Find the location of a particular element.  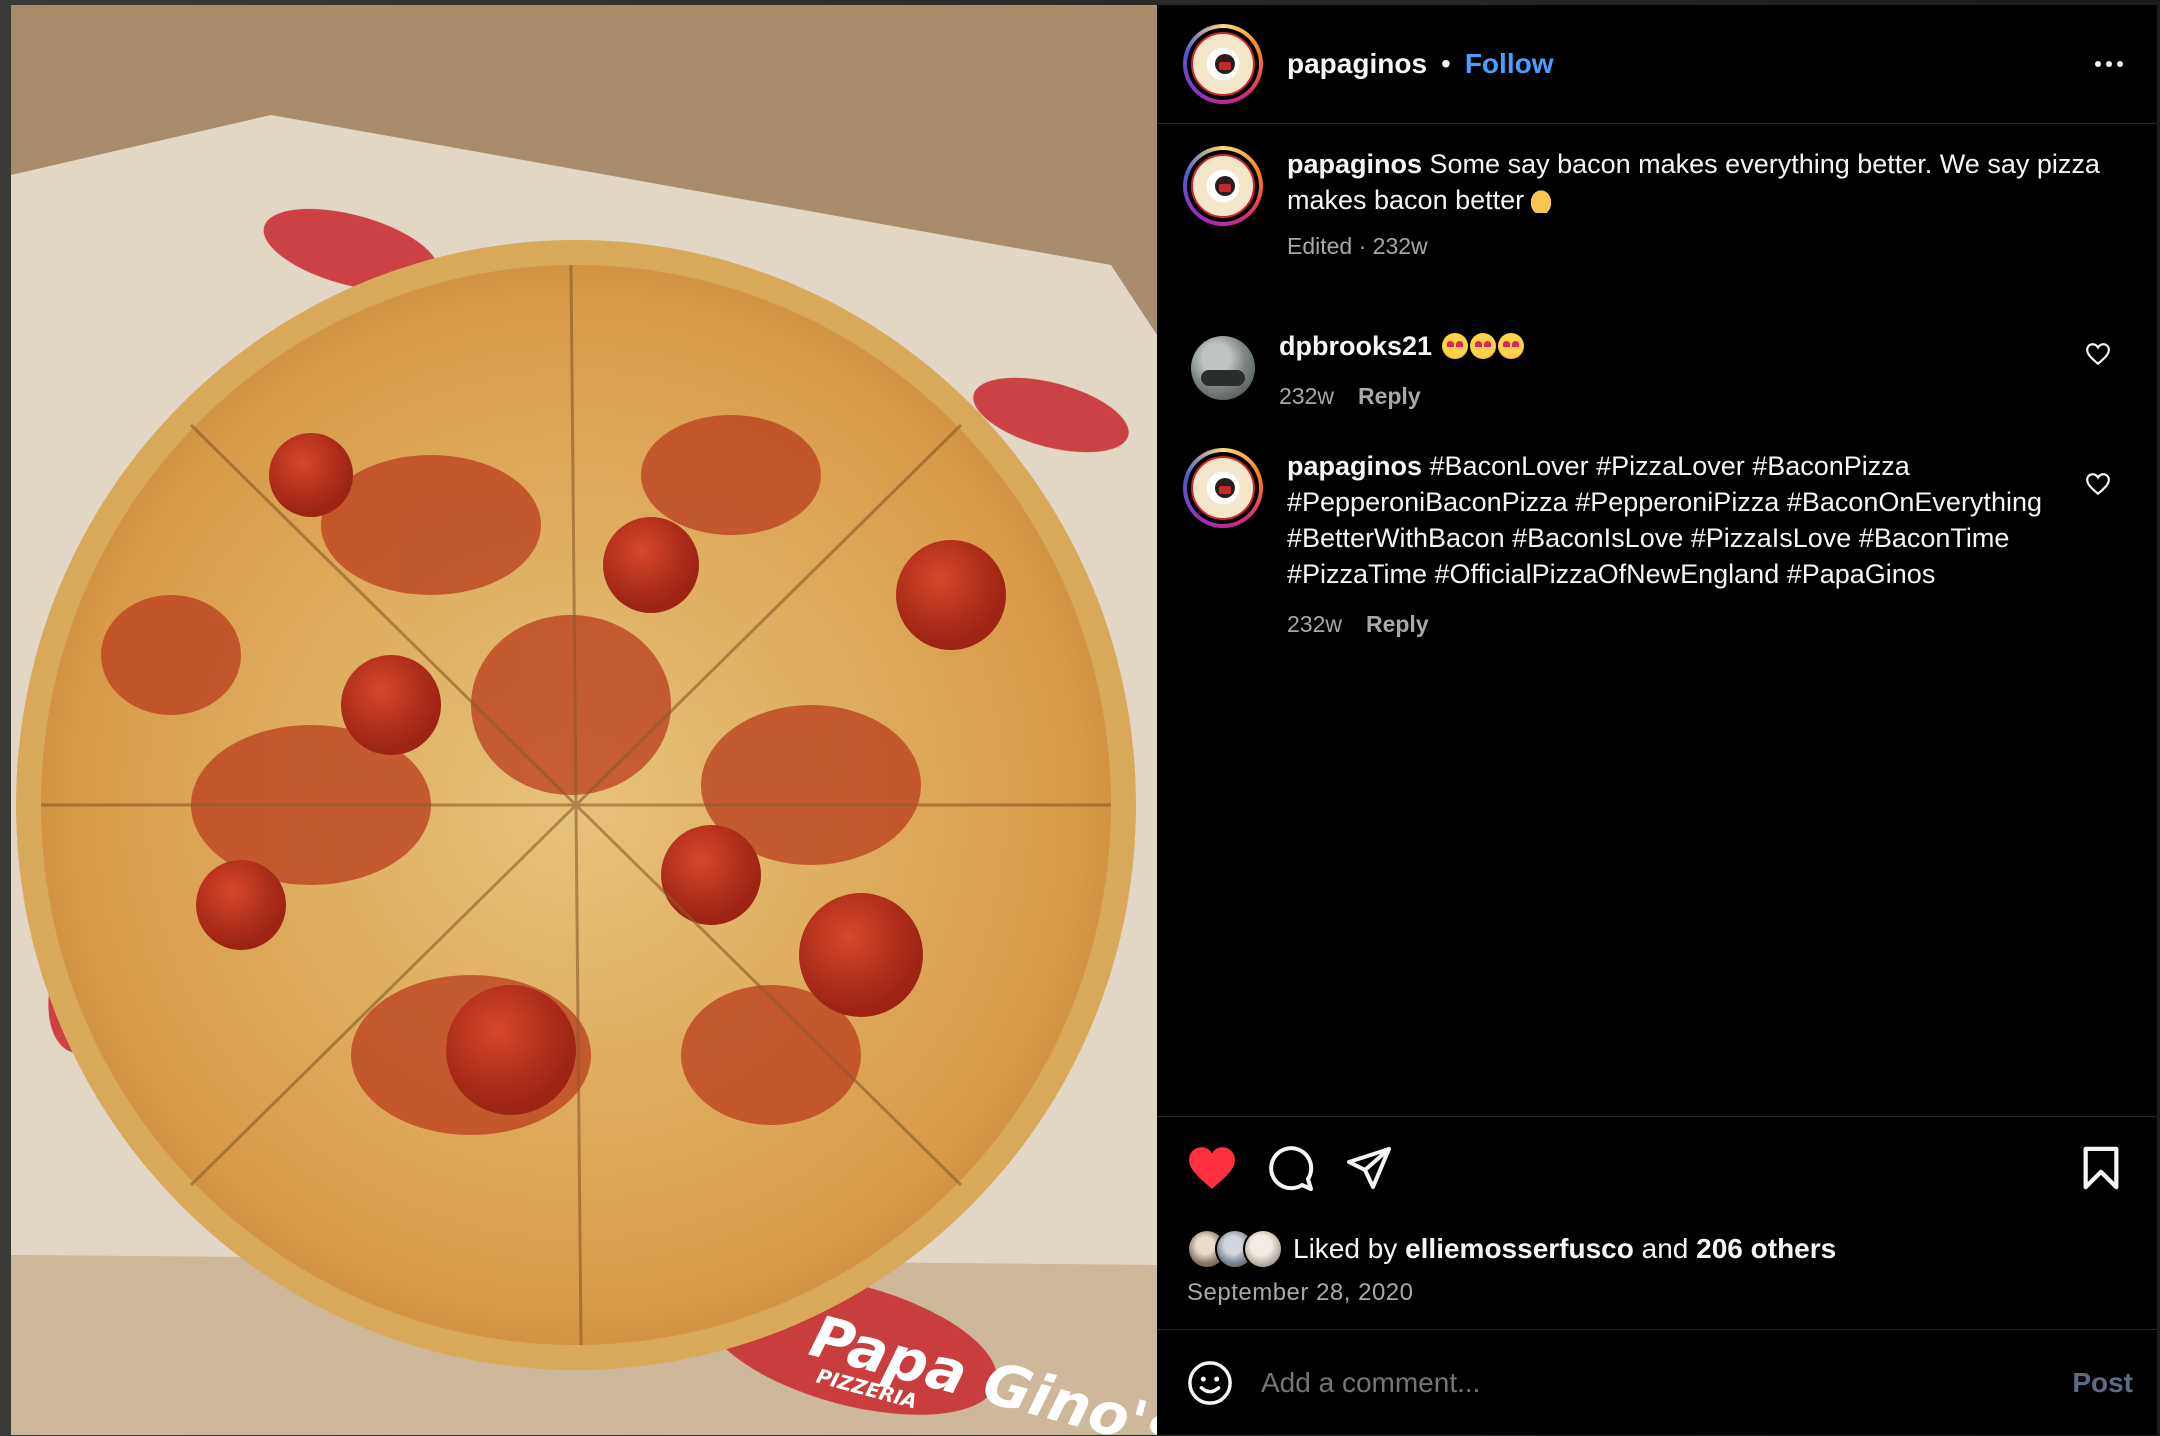

add-comment-input is located at coordinates (1666, 1382).